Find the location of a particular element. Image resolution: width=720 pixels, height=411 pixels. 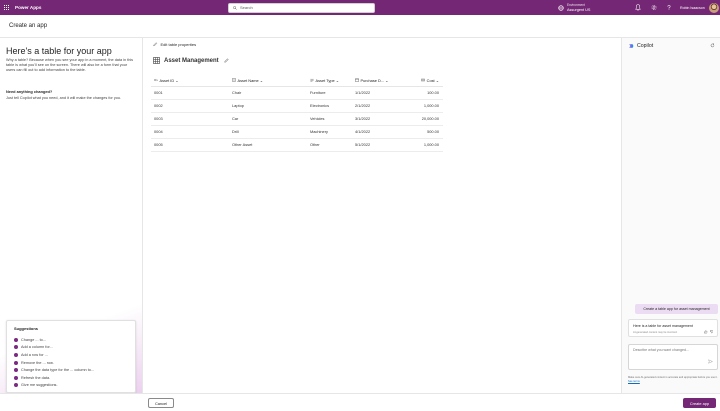

edit-table-properties-button: Edit table properties is located at coordinates (174, 44).